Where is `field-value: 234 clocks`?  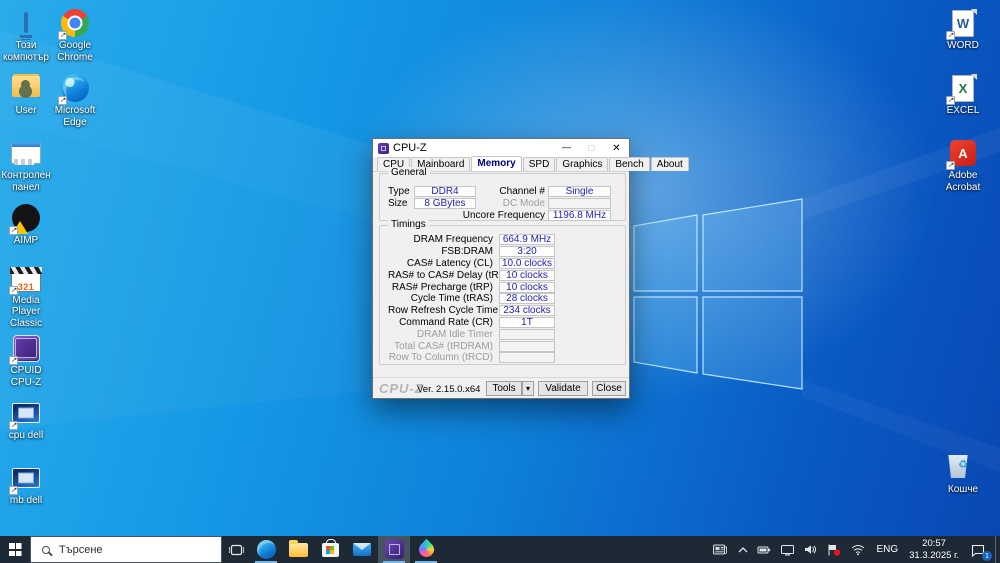
field-value: 234 clocks is located at coordinates (527, 311).